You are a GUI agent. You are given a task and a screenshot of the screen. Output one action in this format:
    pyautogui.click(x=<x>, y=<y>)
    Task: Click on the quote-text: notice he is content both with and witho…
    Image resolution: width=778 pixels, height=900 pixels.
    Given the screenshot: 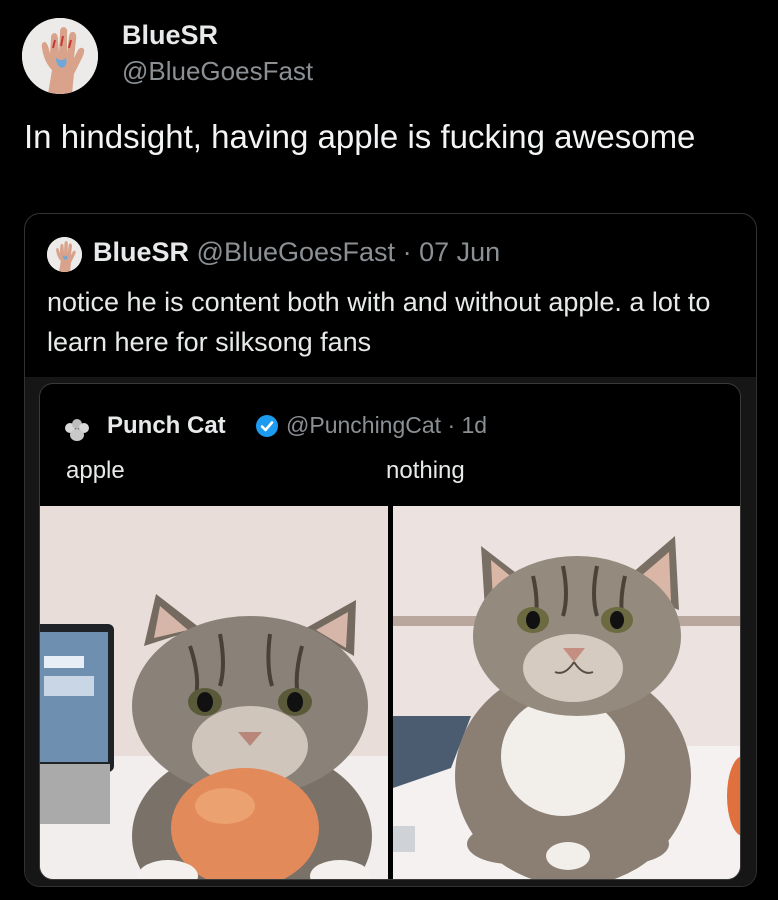 What is the action you would take?
    pyautogui.click(x=379, y=322)
    